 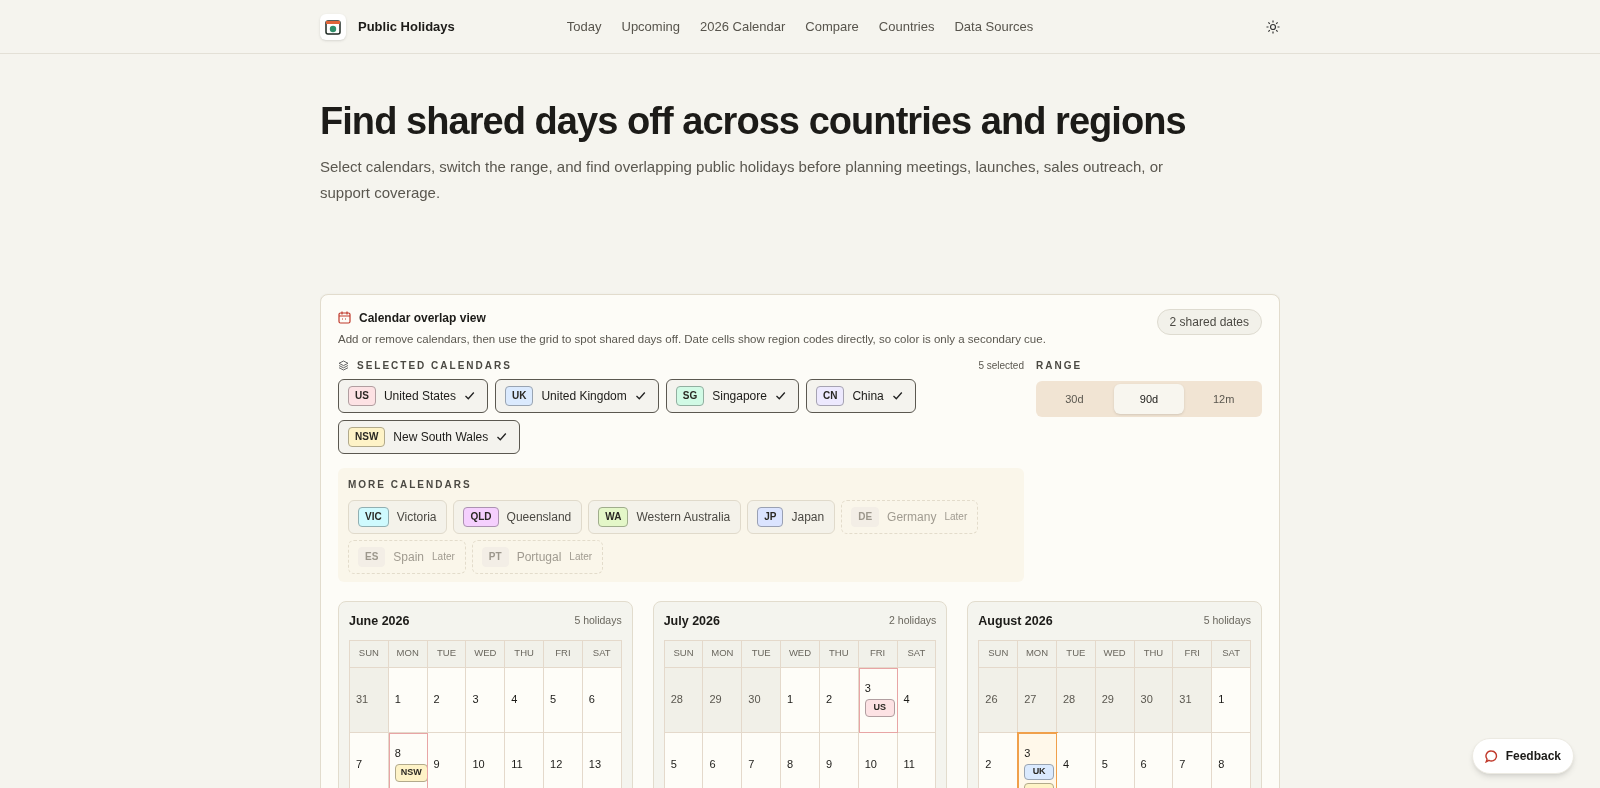 What do you see at coordinates (865, 516) in the screenshot?
I see `region-code: DE` at bounding box center [865, 516].